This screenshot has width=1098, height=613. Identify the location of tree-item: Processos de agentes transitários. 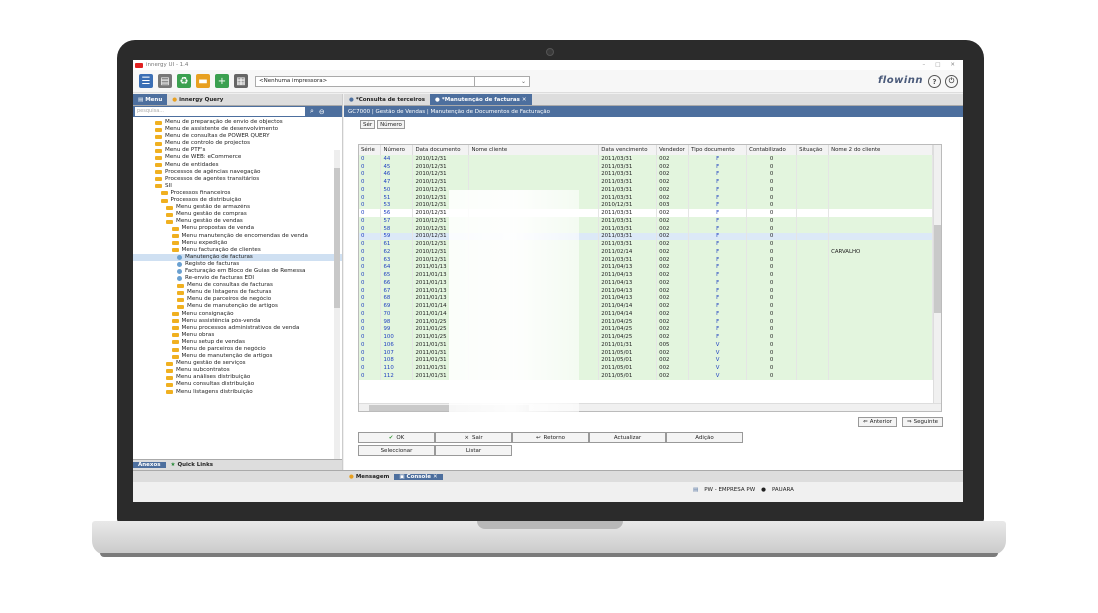
(237, 179).